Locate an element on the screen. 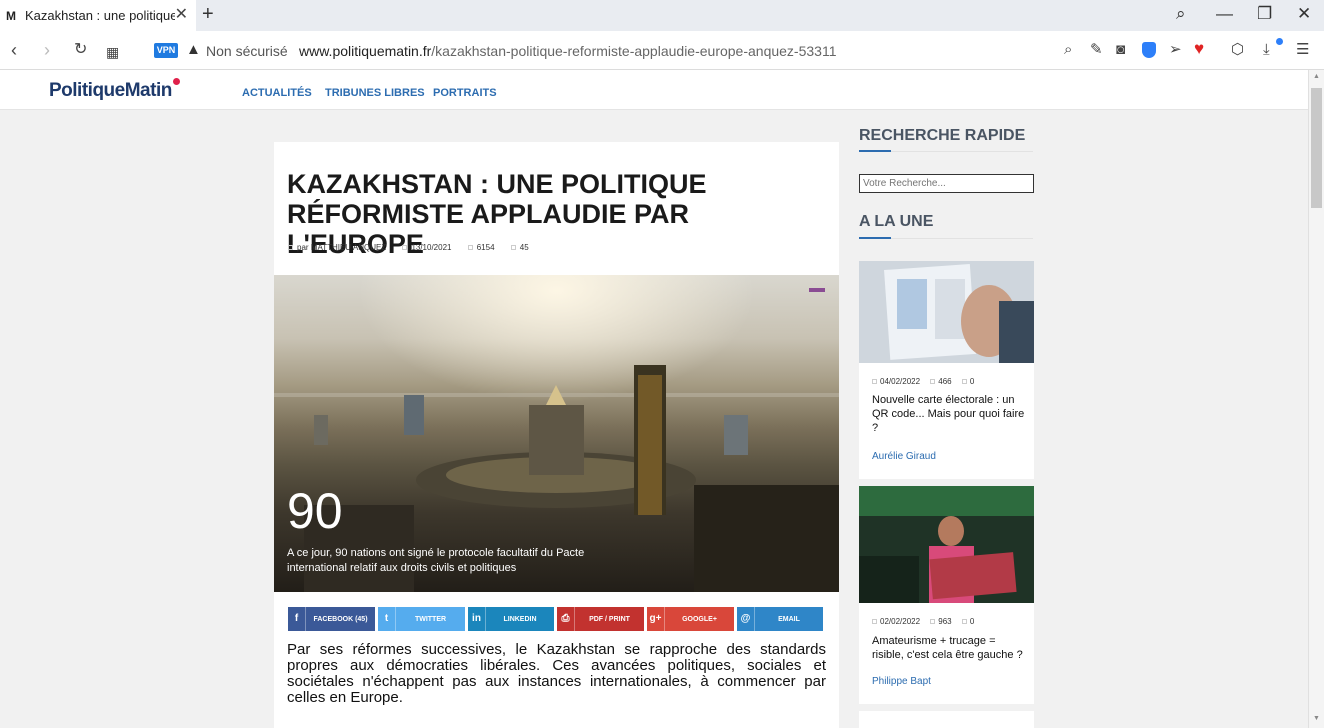 This screenshot has width=1324, height=728. twitter-icon: t is located at coordinates (387, 619).